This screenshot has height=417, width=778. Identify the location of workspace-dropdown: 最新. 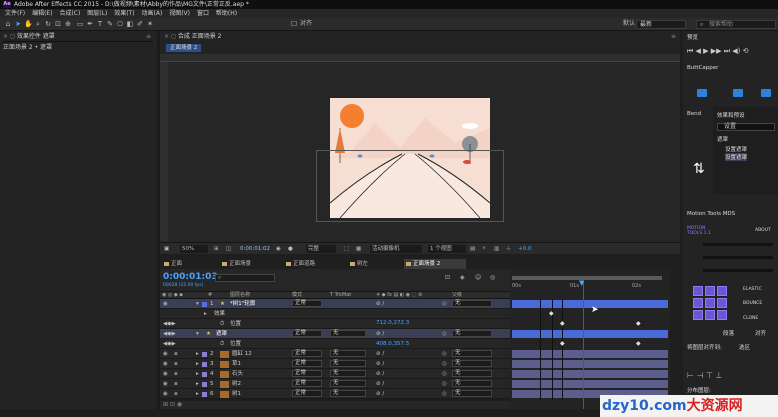
(661, 24).